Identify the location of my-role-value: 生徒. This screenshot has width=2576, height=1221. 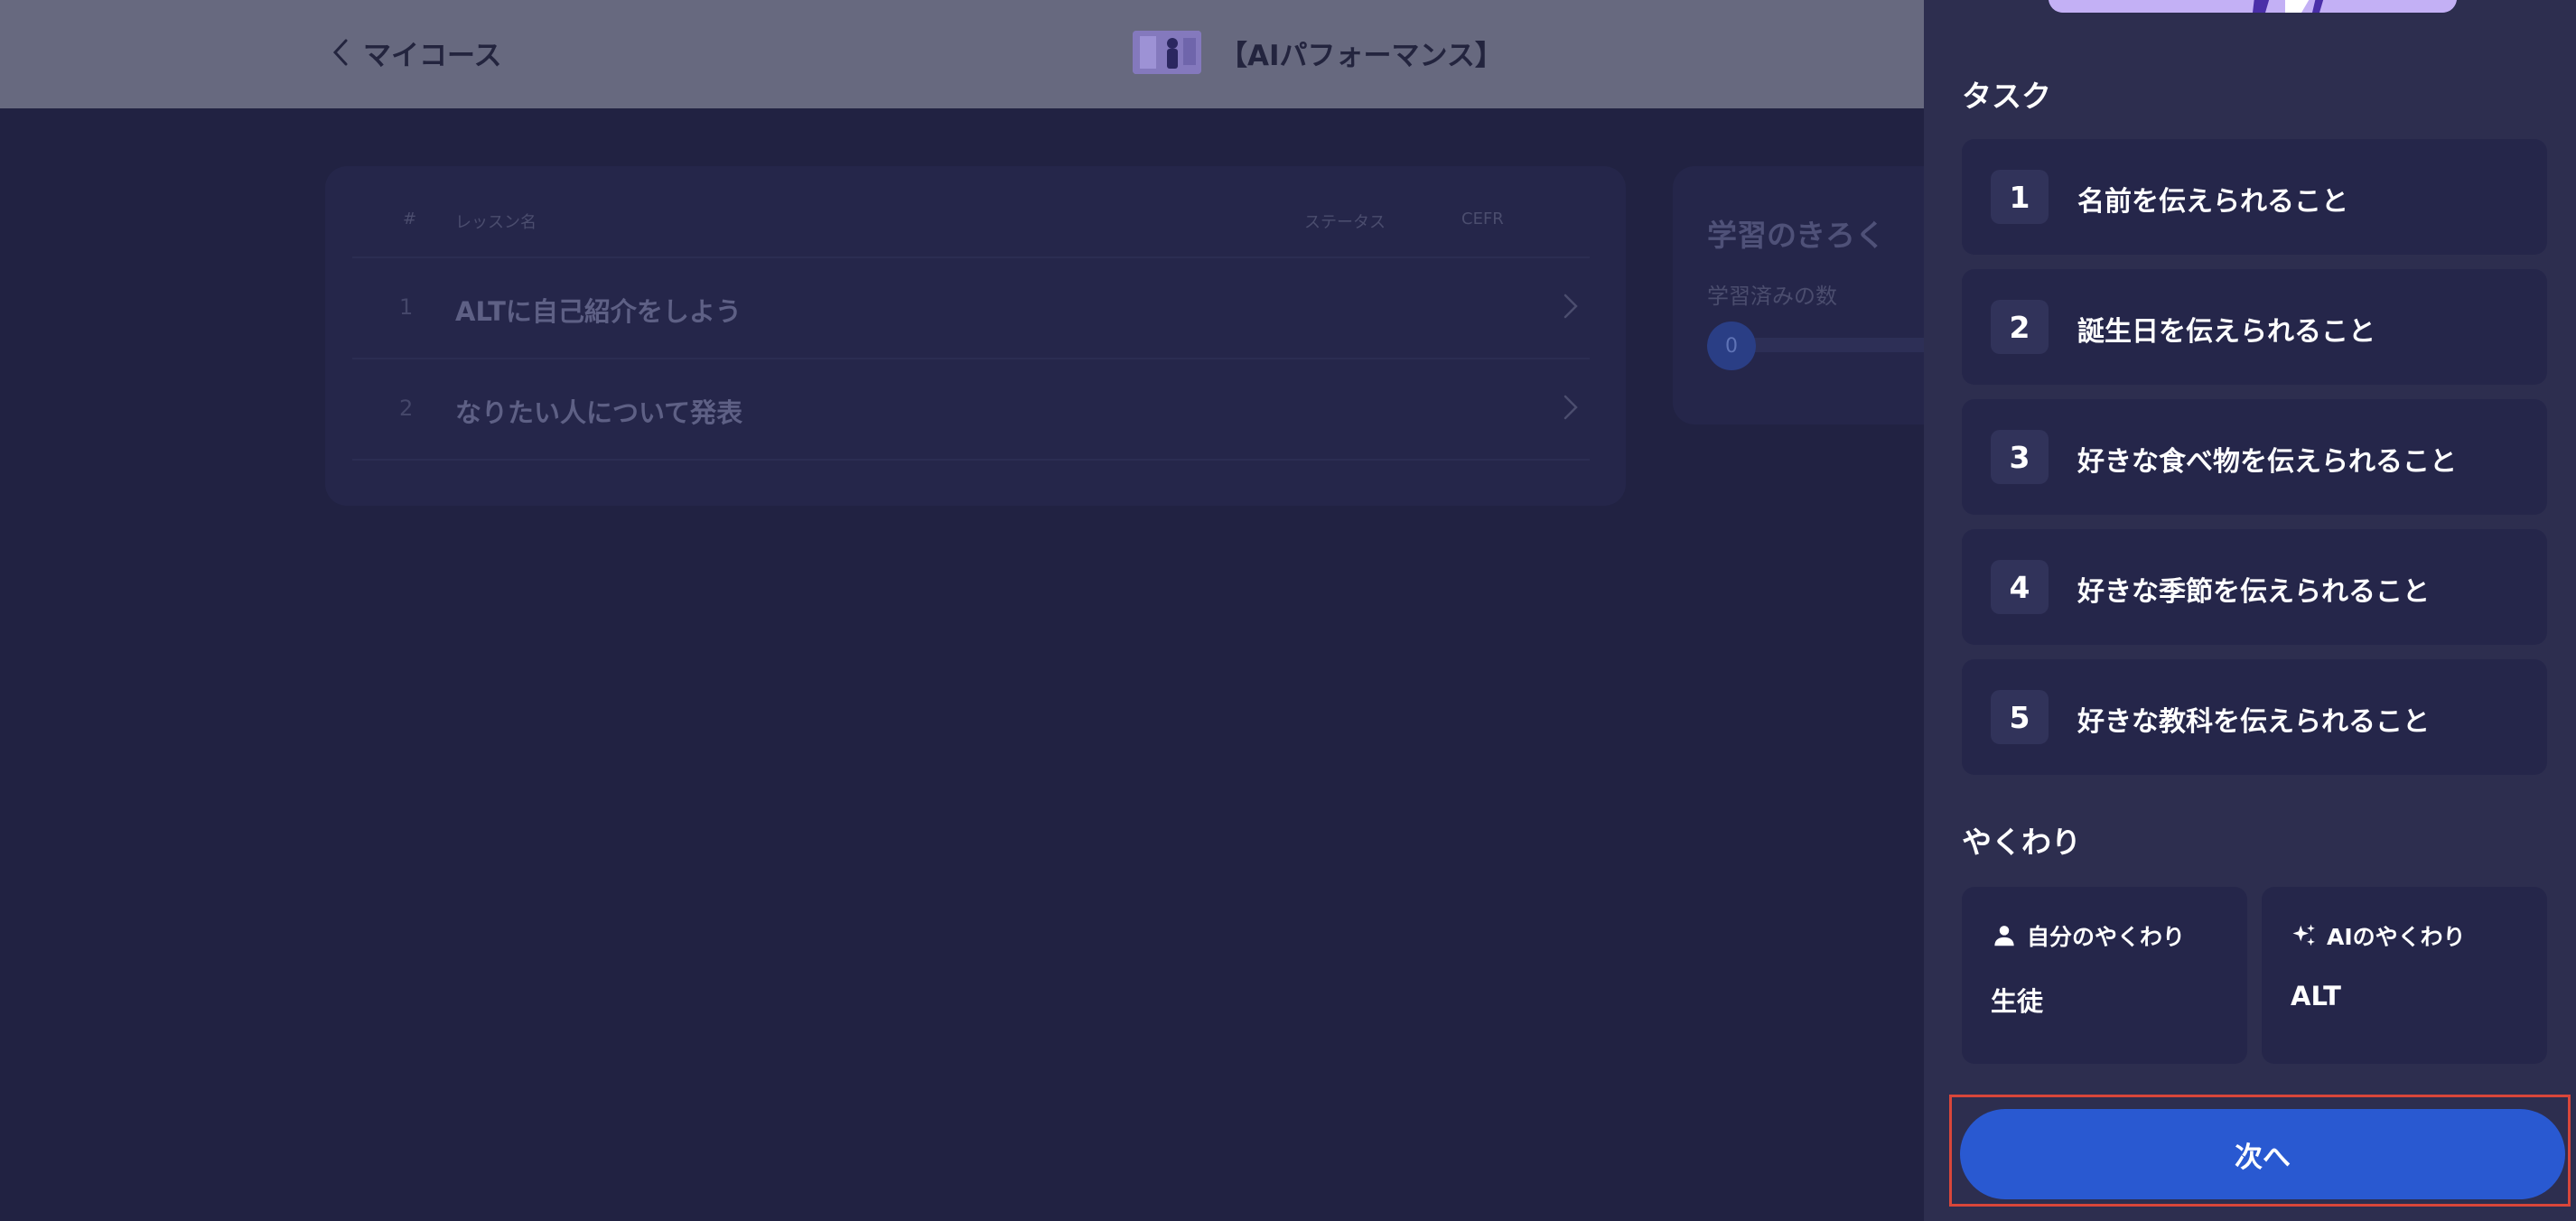
(2017, 1002).